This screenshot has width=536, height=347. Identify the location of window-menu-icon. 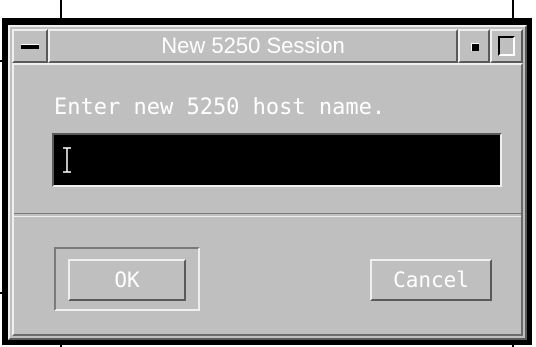
(30, 46).